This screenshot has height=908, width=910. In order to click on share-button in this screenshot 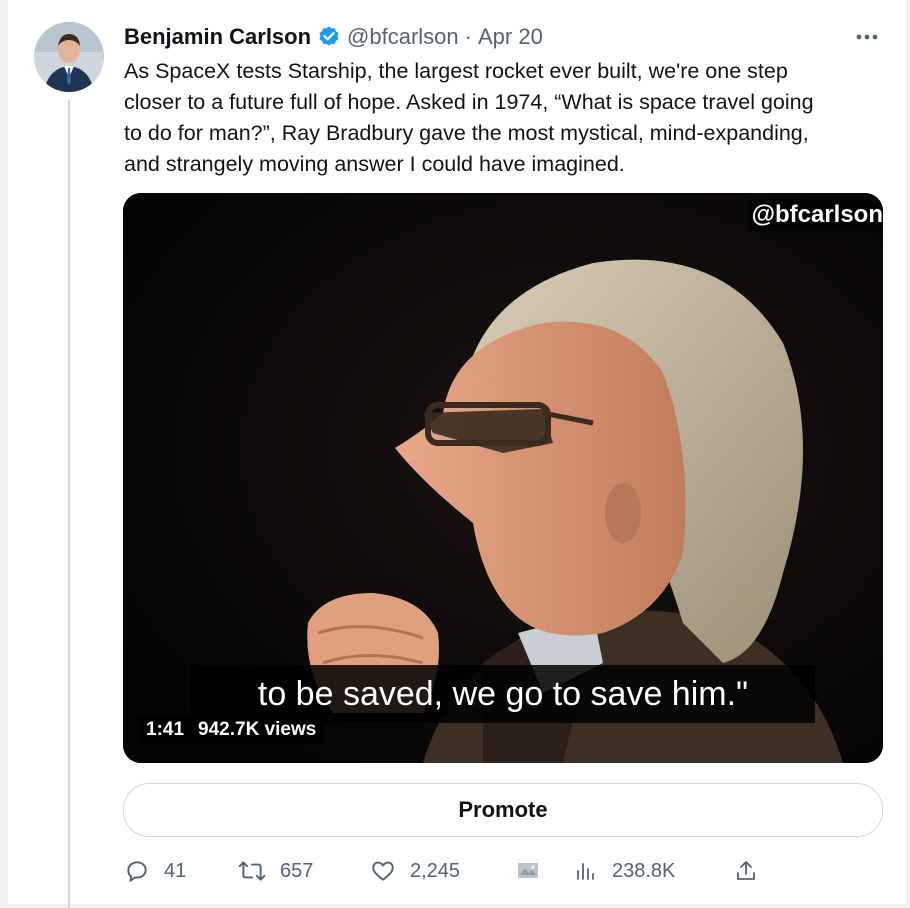, I will do `click(746, 871)`.